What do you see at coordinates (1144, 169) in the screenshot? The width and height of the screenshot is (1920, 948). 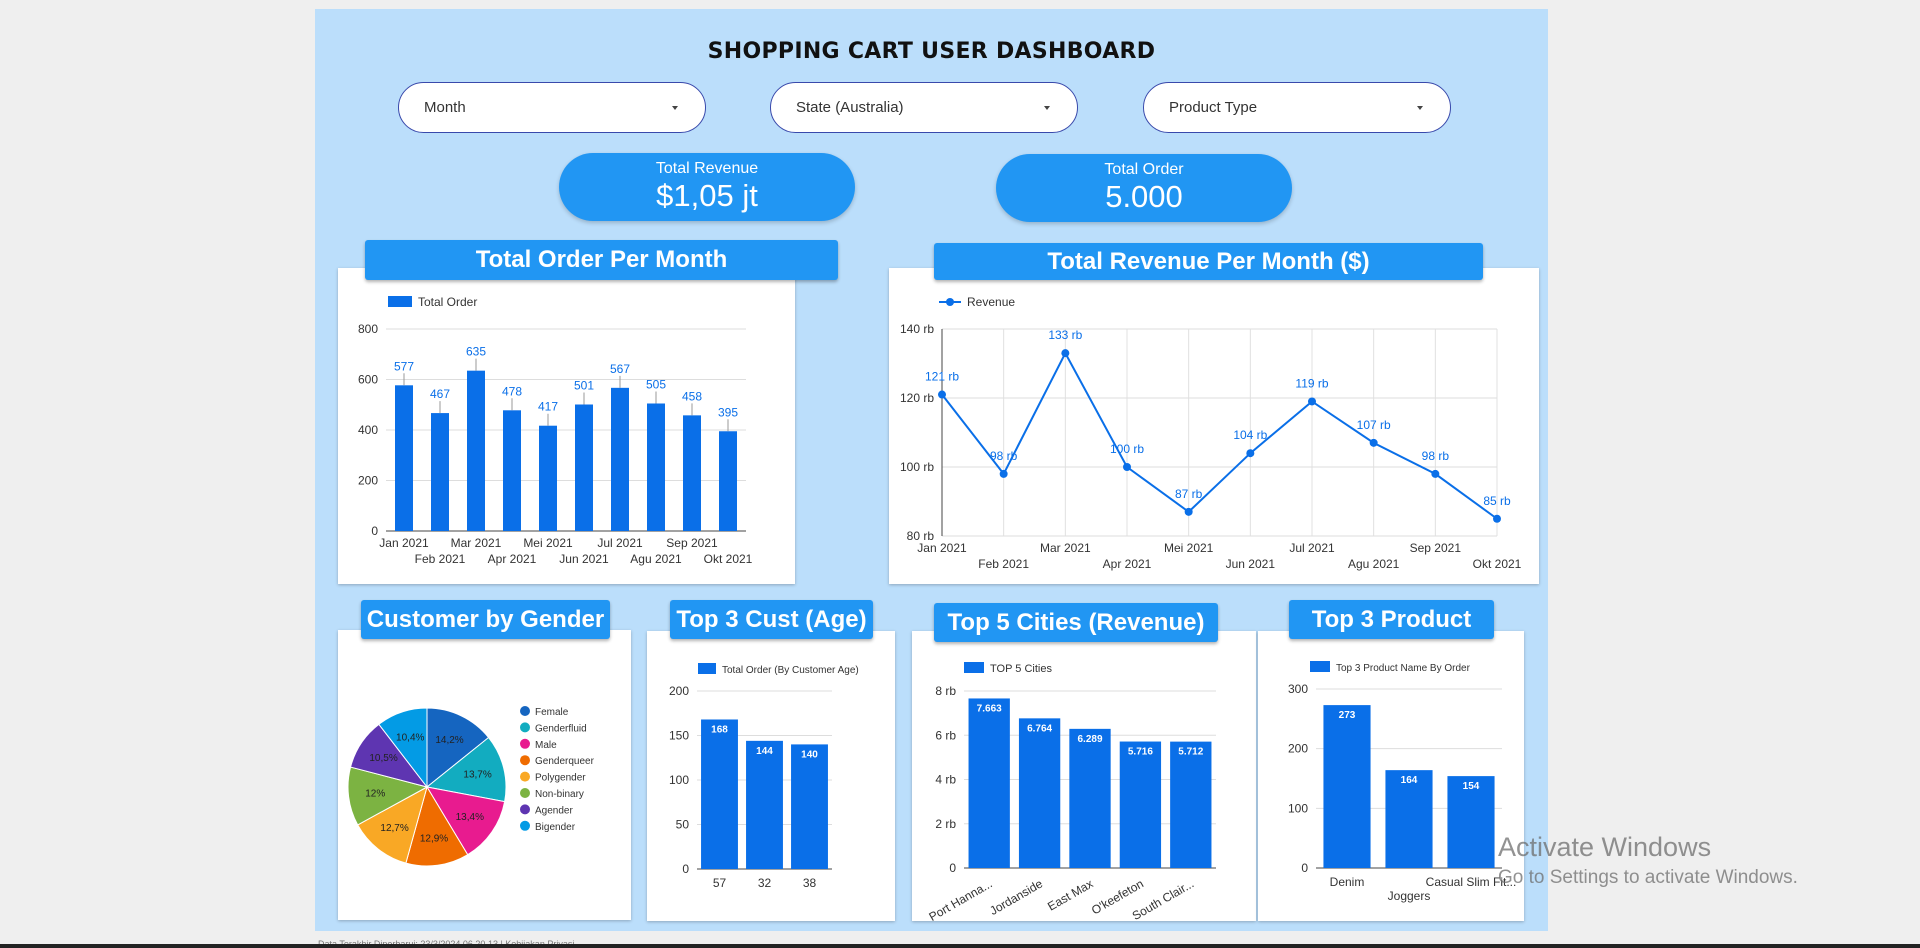 I see `total-order-label: Total Order` at bounding box center [1144, 169].